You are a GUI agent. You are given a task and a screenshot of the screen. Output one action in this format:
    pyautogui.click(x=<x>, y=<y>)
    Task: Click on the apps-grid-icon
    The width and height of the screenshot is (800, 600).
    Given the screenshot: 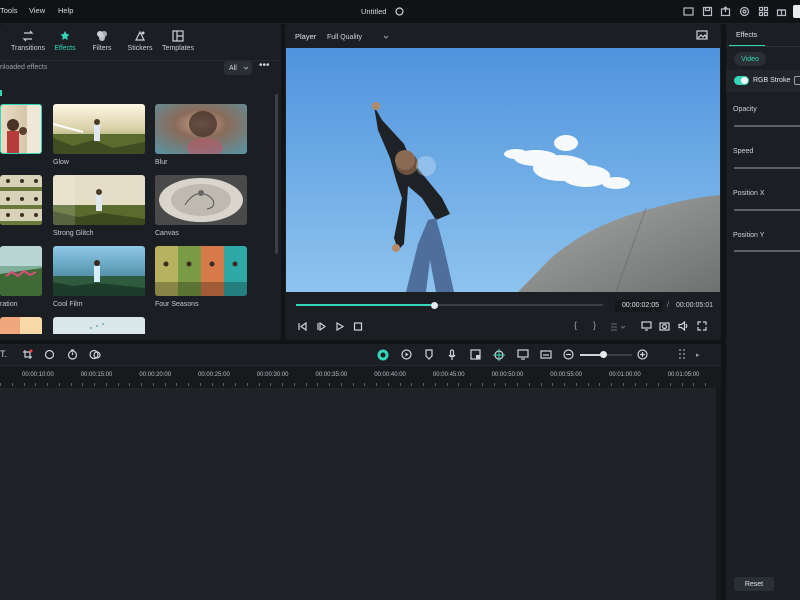 What is the action you would take?
    pyautogui.click(x=763, y=11)
    